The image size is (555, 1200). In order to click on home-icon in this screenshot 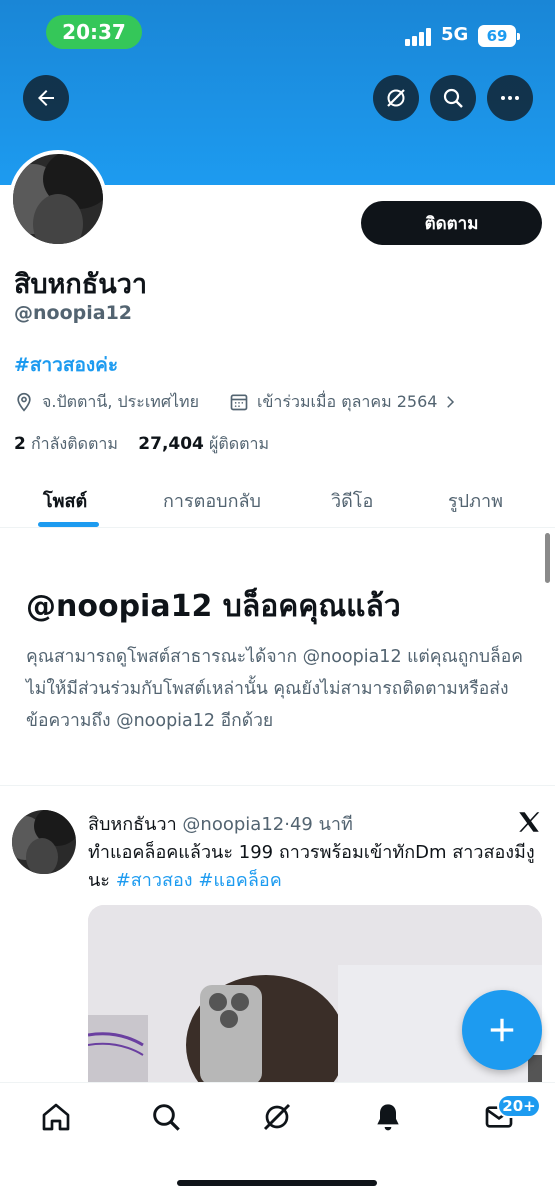, I will do `click(56, 1117)`.